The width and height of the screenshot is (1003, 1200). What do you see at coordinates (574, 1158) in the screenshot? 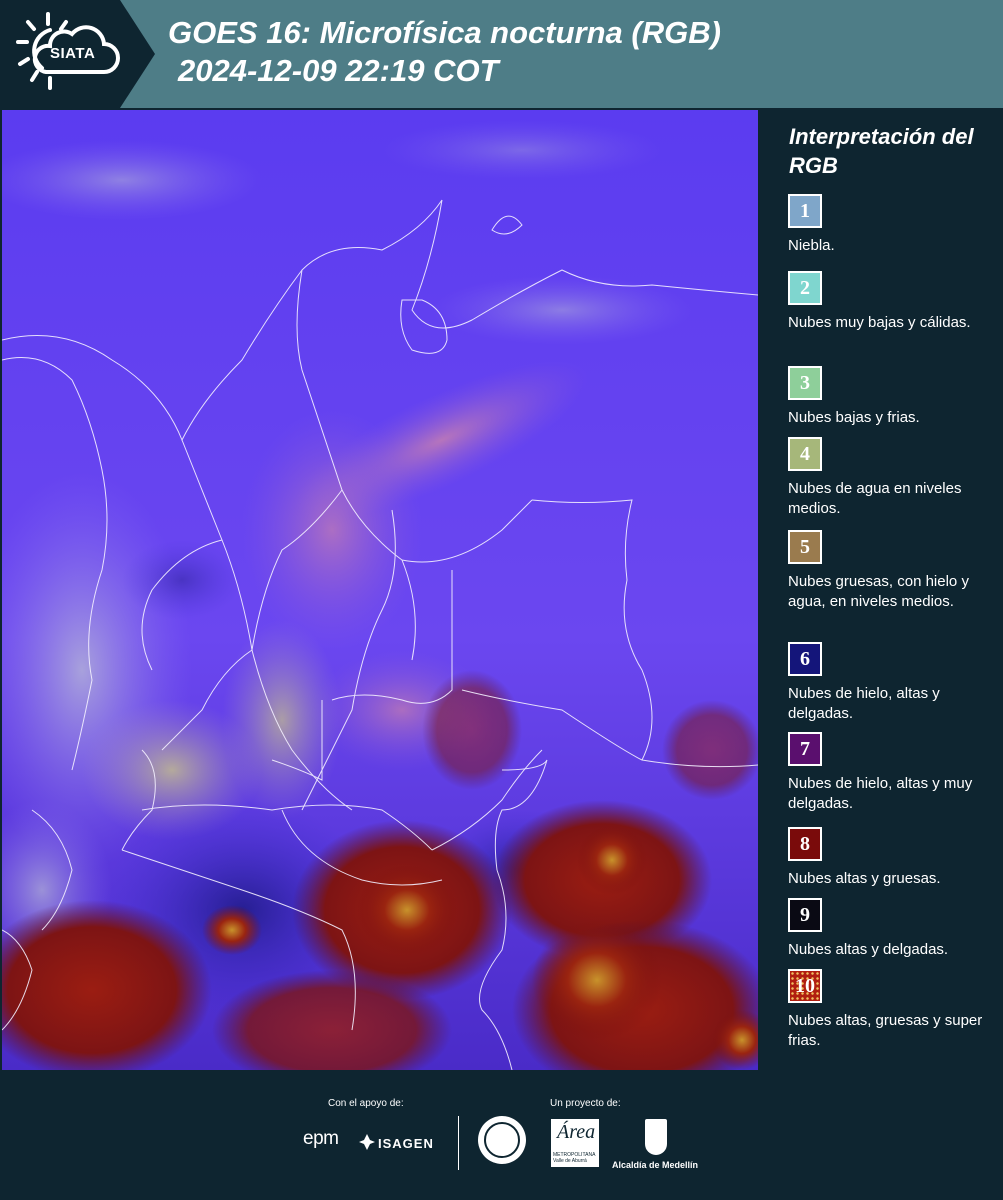
I see `area-logo-subtitle: METROPOLITANA Valle de Aburrá` at bounding box center [574, 1158].